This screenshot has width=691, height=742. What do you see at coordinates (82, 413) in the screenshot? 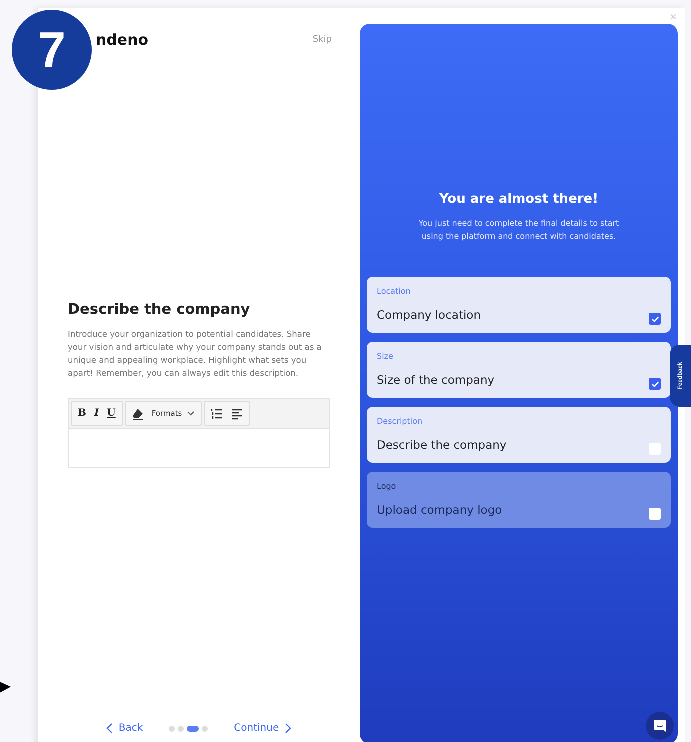
I see `bold-button: B` at bounding box center [82, 413].